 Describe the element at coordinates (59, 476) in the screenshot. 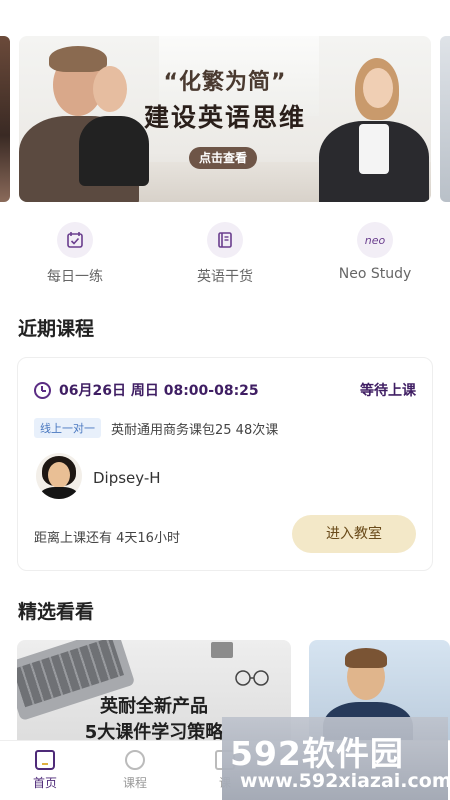

I see `teacher-avatar` at that location.